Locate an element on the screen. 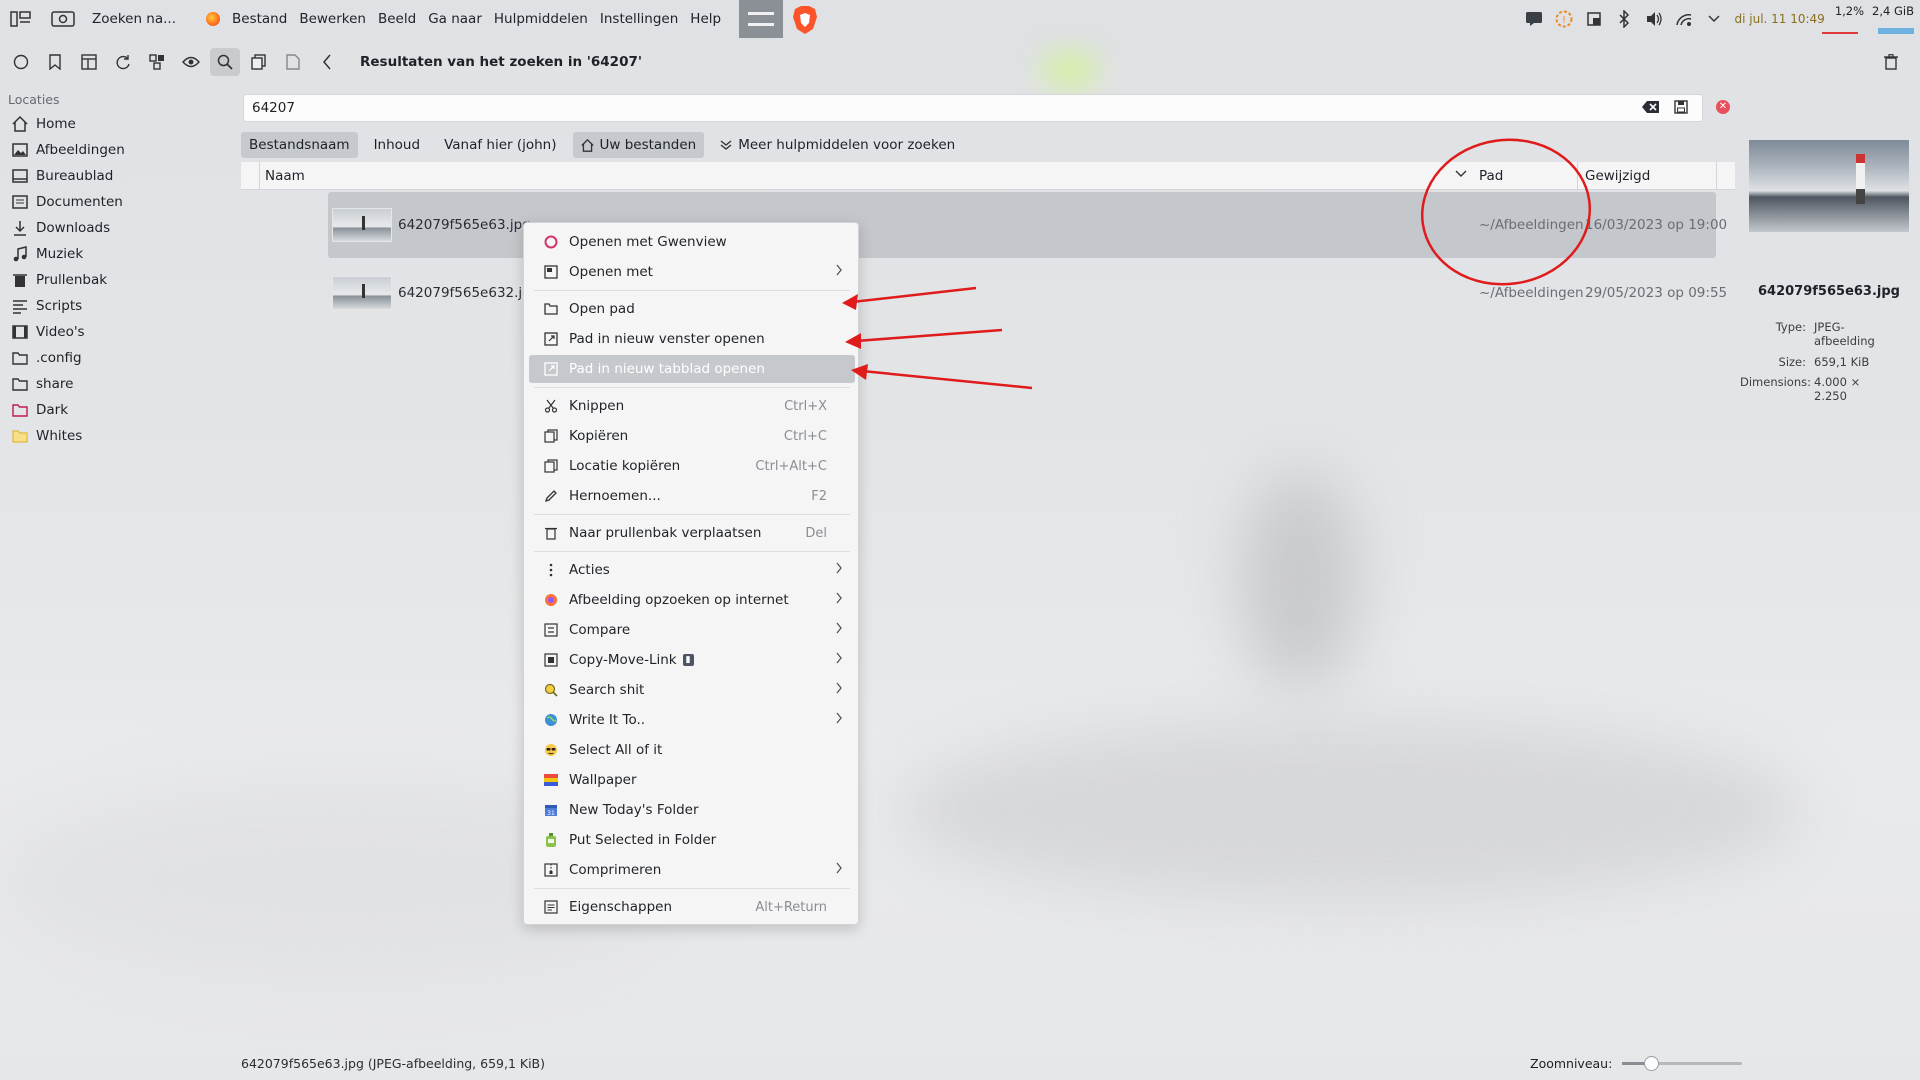 The height and width of the screenshot is (1080, 1920). volume-icon is located at coordinates (1654, 19).